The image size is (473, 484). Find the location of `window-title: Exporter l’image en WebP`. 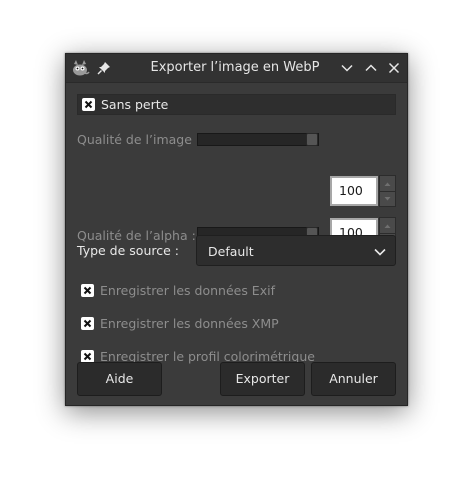

window-title: Exporter l’image en WebP is located at coordinates (235, 67).